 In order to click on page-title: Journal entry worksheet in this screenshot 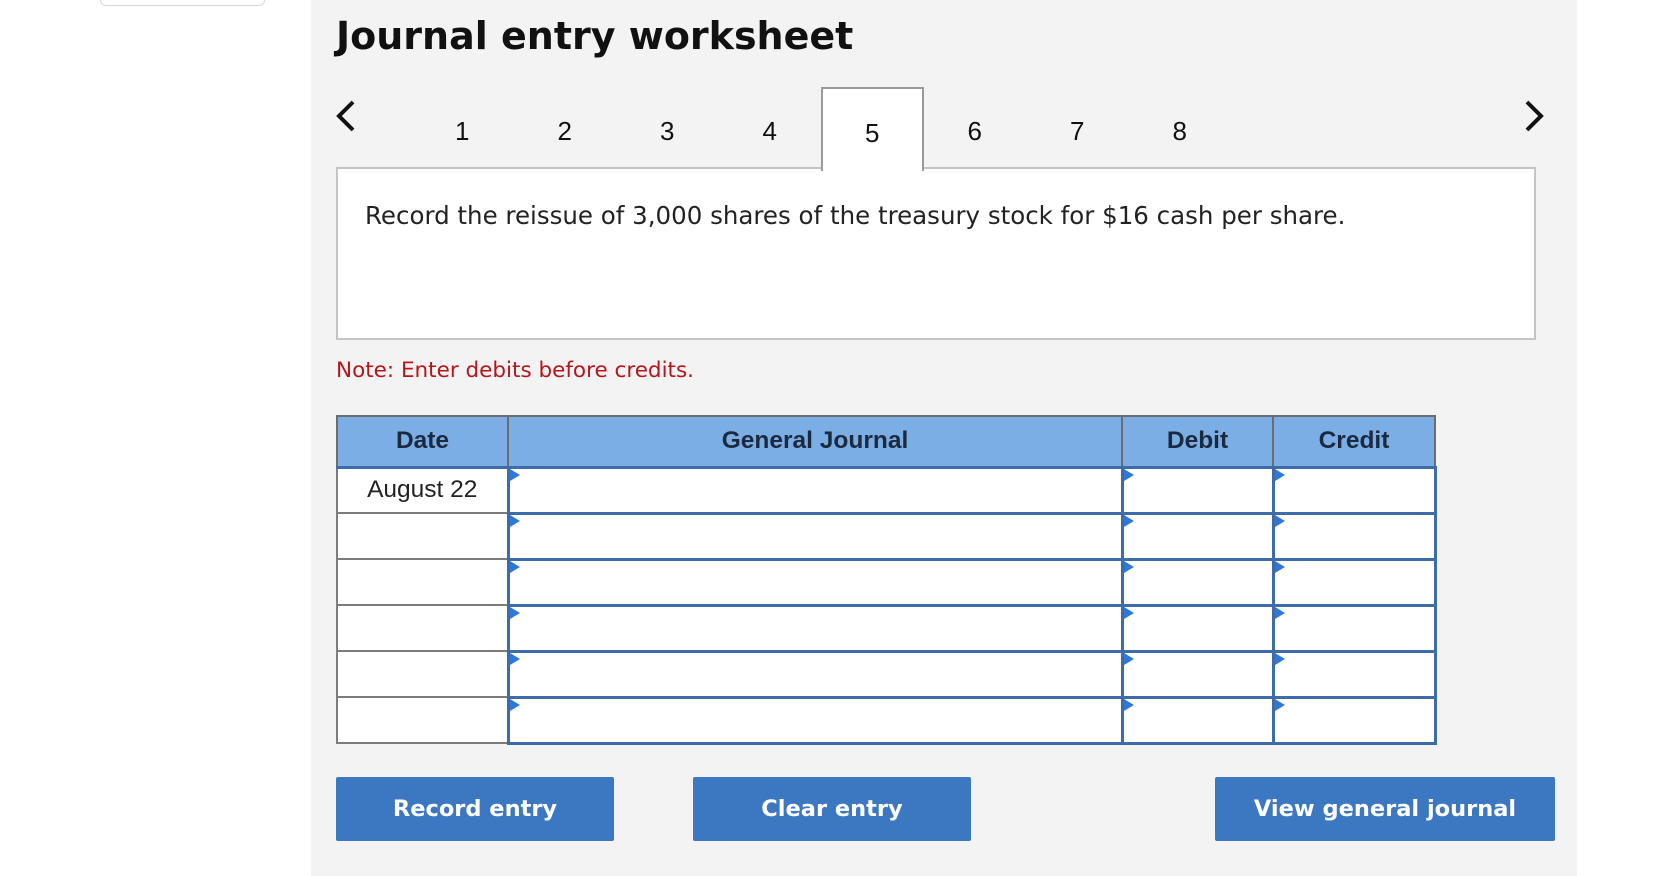, I will do `click(595, 36)`.